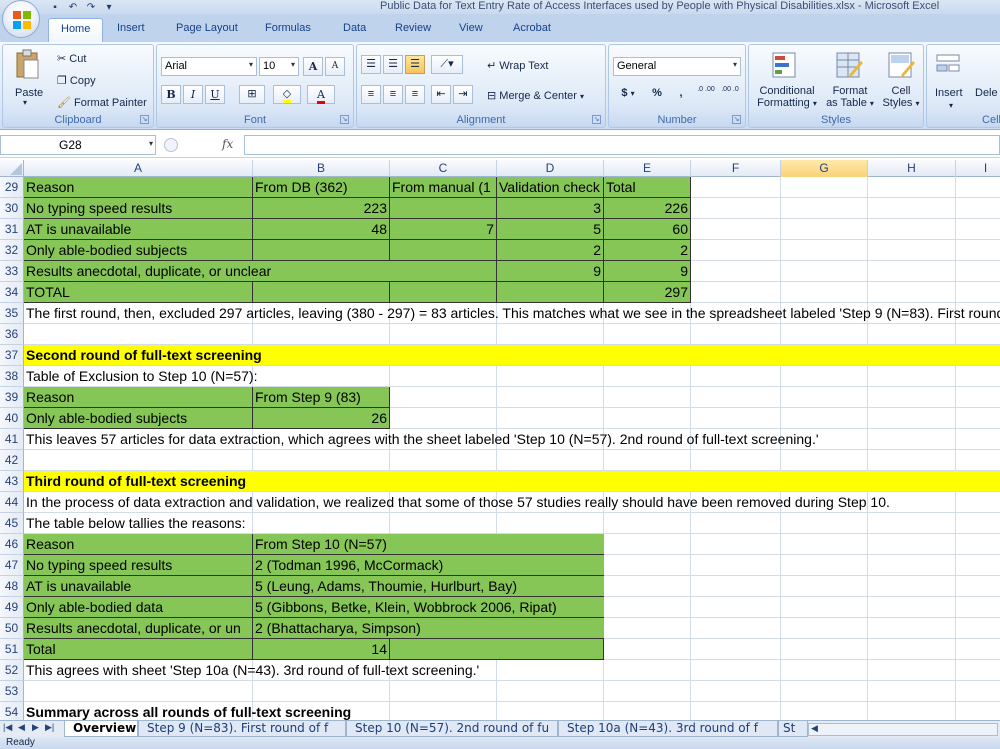 This screenshot has height=749, width=1000. Describe the element at coordinates (313, 66) in the screenshot. I see `grow-font-button: A` at that location.